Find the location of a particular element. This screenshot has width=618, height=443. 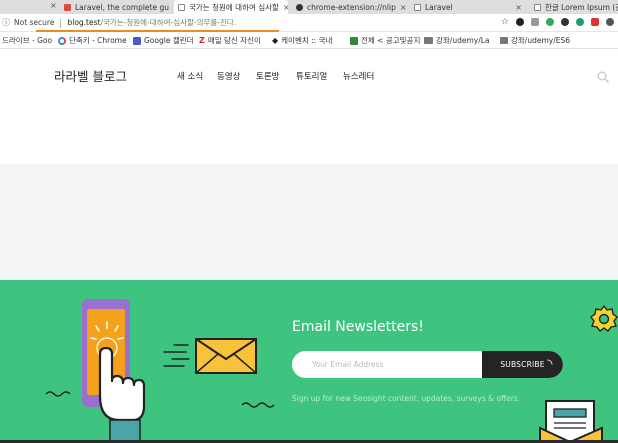

tab-close-prev: × is located at coordinates (53, 5).